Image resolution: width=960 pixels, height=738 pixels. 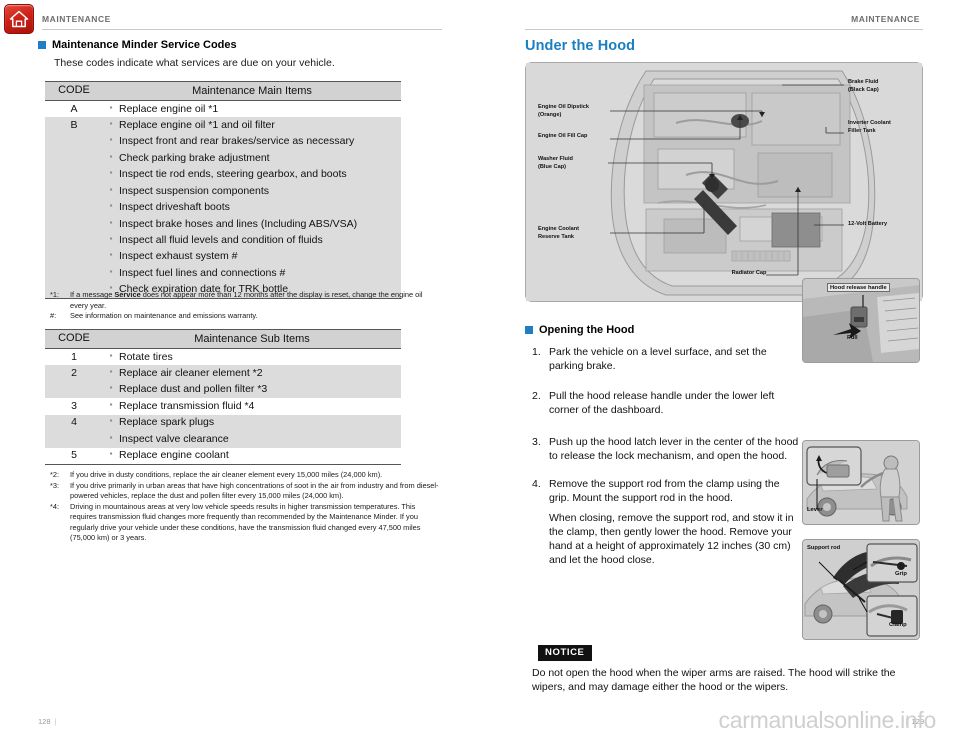 What do you see at coordinates (861, 482) in the screenshot?
I see `hood-latch-lever-photo: Lever` at bounding box center [861, 482].